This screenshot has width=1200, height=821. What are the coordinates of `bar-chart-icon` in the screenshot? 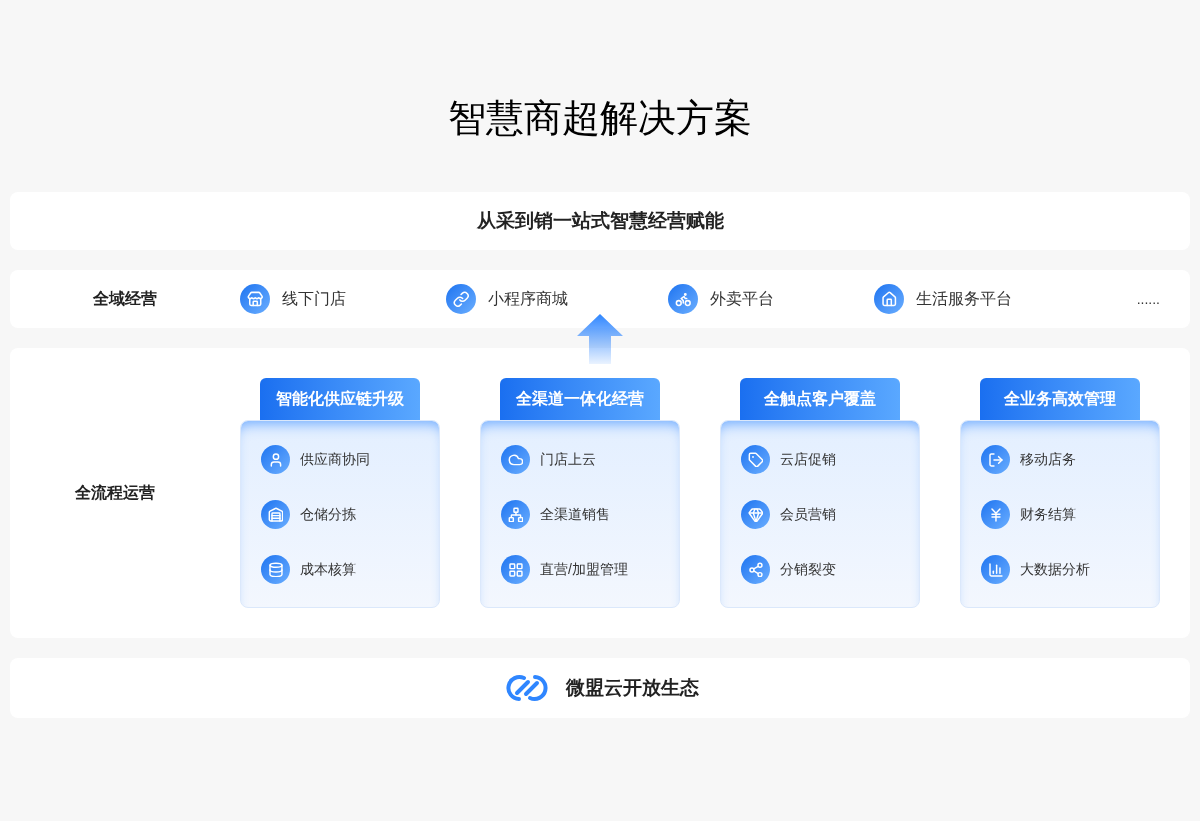 It's located at (995, 569).